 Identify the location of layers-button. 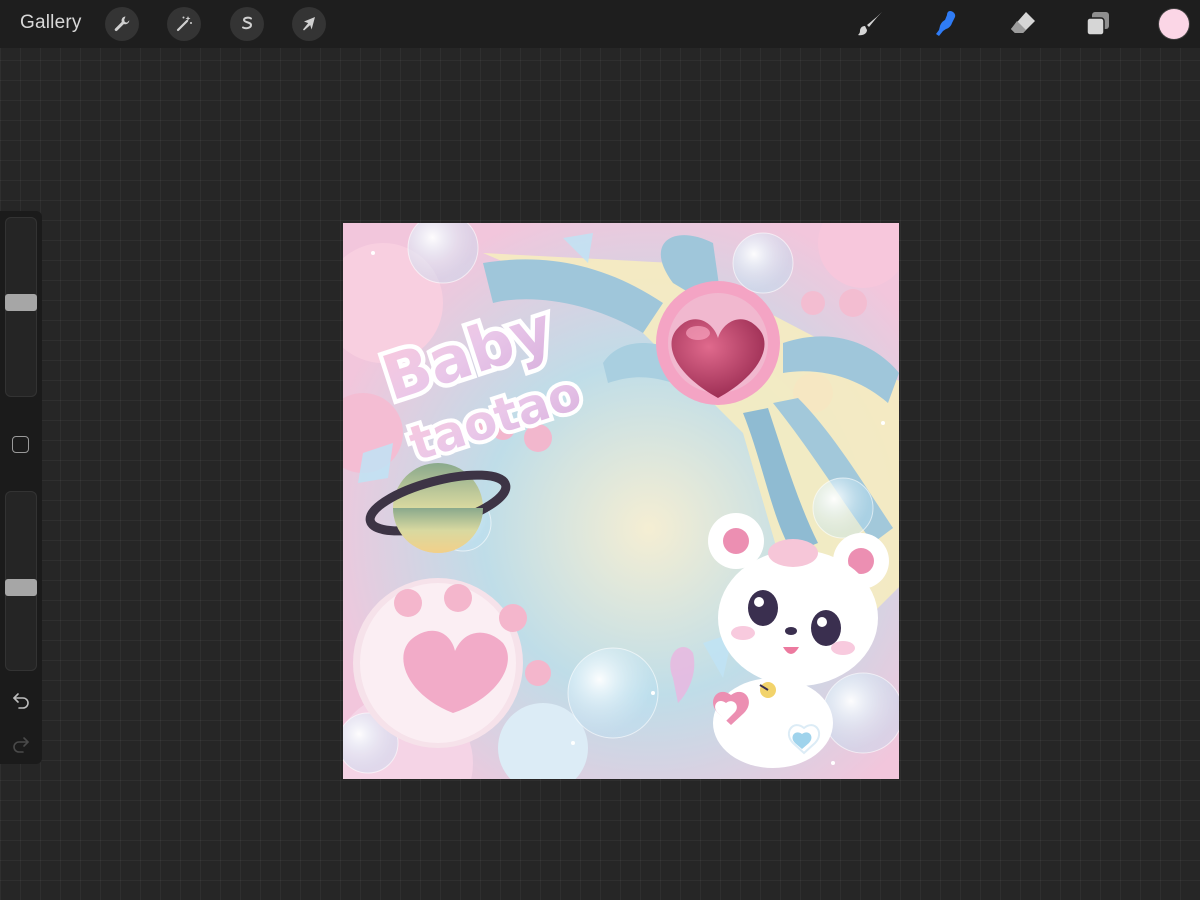
(1098, 24).